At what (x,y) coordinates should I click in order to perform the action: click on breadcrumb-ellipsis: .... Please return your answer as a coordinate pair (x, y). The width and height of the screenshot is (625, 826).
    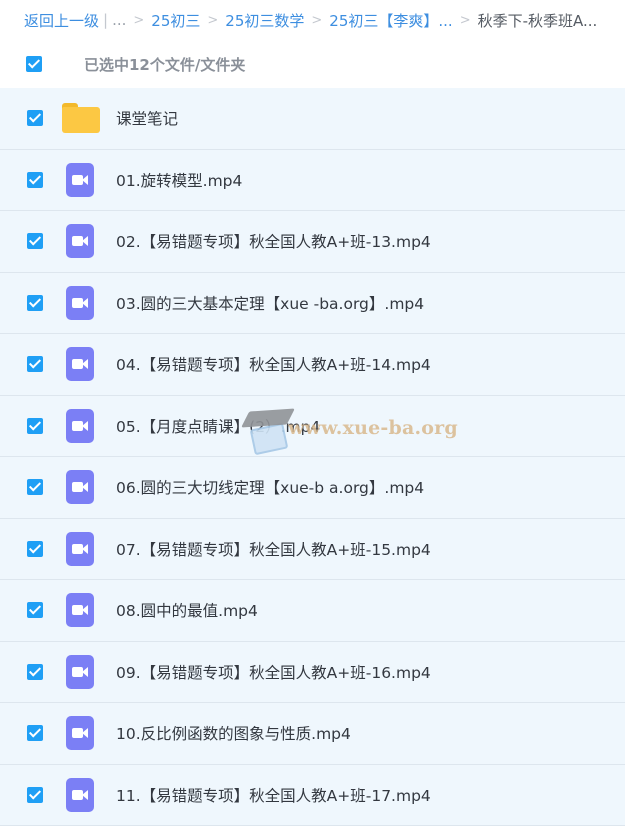
    Looking at the image, I should click on (119, 20).